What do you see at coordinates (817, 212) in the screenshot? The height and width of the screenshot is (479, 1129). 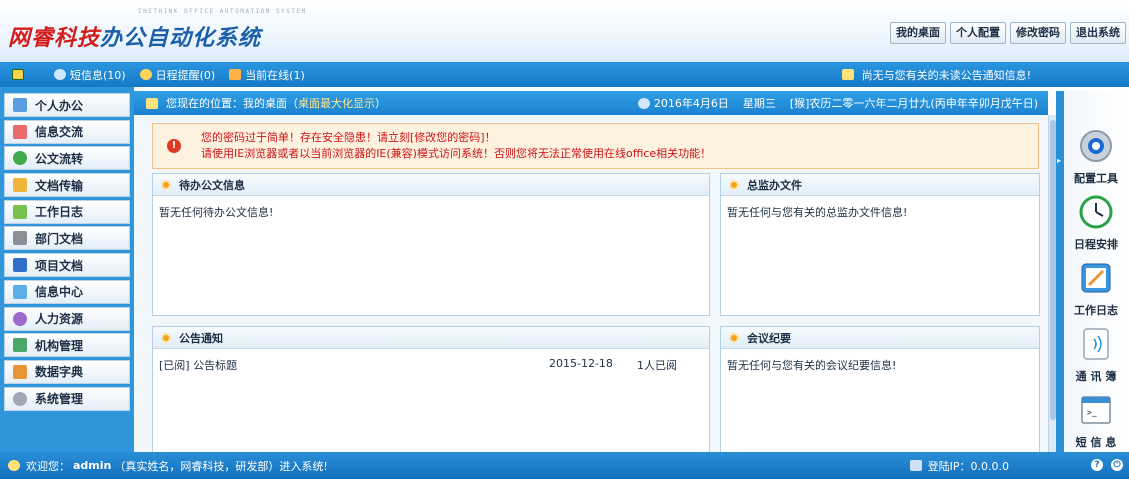 I see `panel-body: 暂无任何与您有关的总监办文件信息!` at bounding box center [817, 212].